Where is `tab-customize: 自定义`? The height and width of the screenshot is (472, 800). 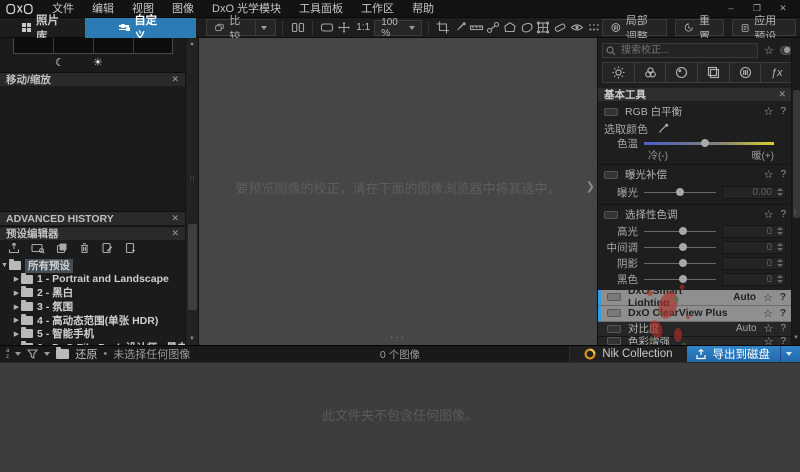 tab-customize: 自定义 is located at coordinates (140, 29).